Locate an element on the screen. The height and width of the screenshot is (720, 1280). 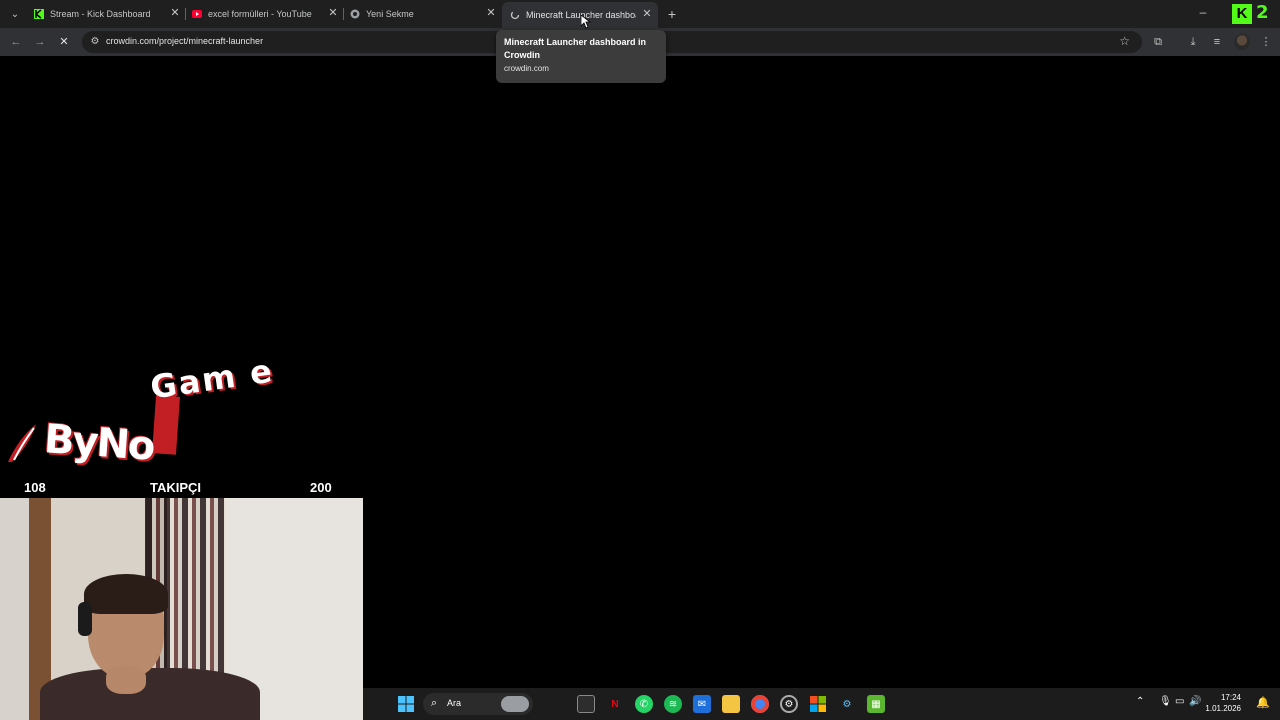
windows-logo-icon is located at coordinates (406, 704).